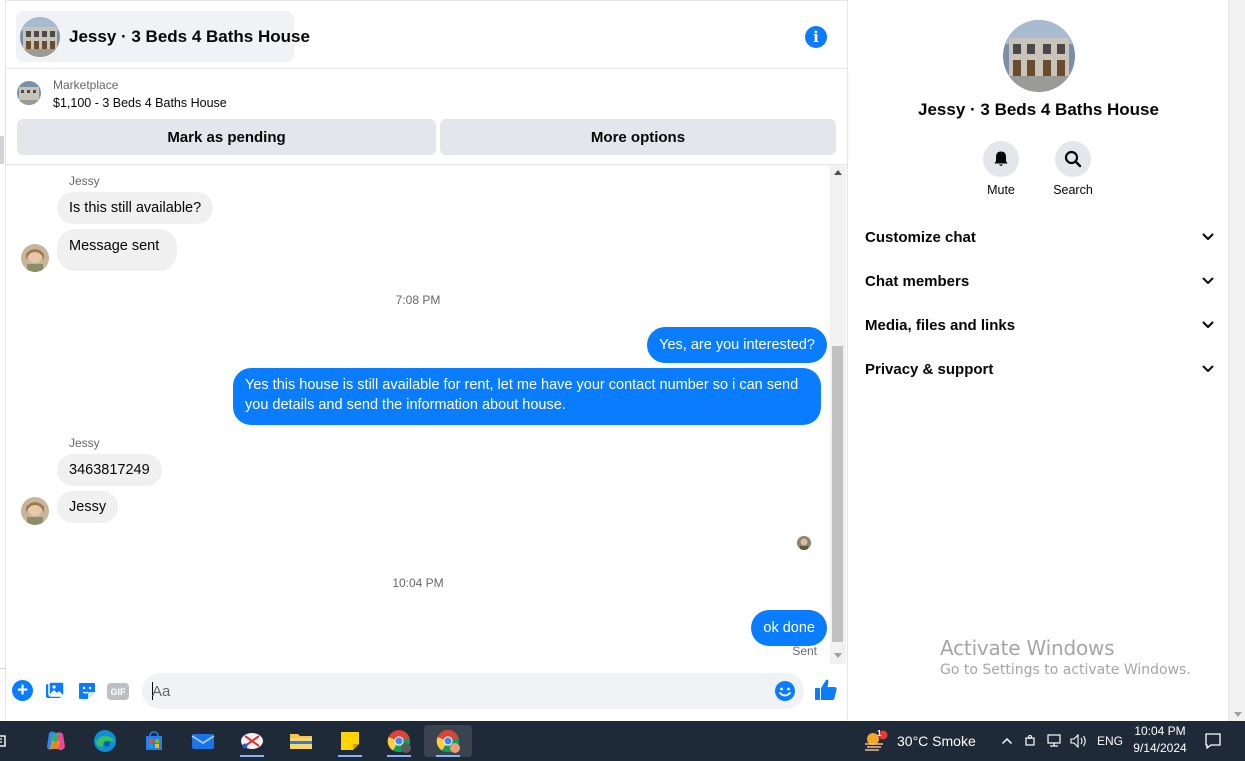 This screenshot has height=761, width=1245. What do you see at coordinates (118, 691) in the screenshot?
I see `gif-icon: GIF` at bounding box center [118, 691].